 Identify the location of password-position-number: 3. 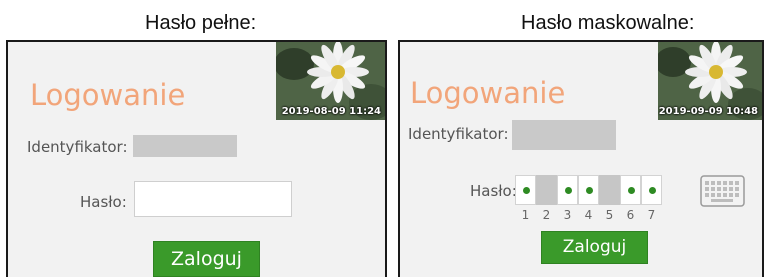
(567, 215).